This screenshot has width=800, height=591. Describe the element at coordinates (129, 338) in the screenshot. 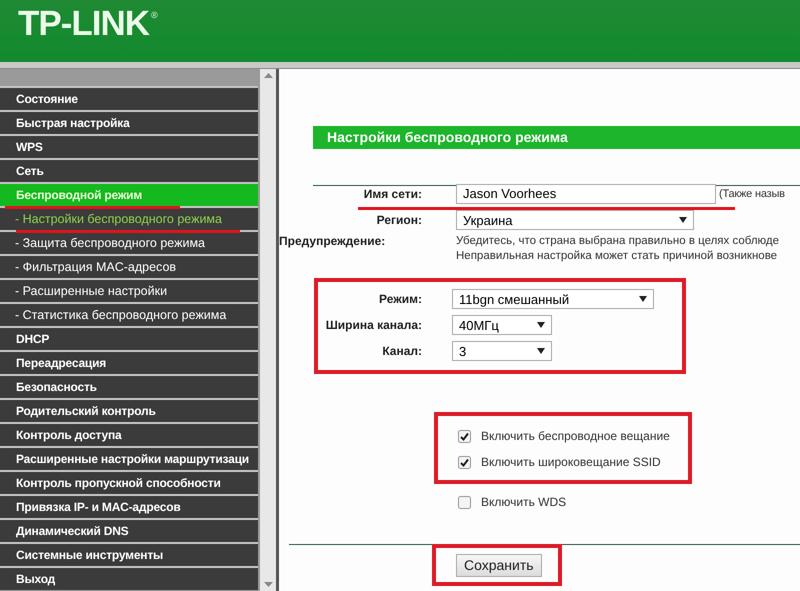

I see `sidebar-item: DHCP` at that location.